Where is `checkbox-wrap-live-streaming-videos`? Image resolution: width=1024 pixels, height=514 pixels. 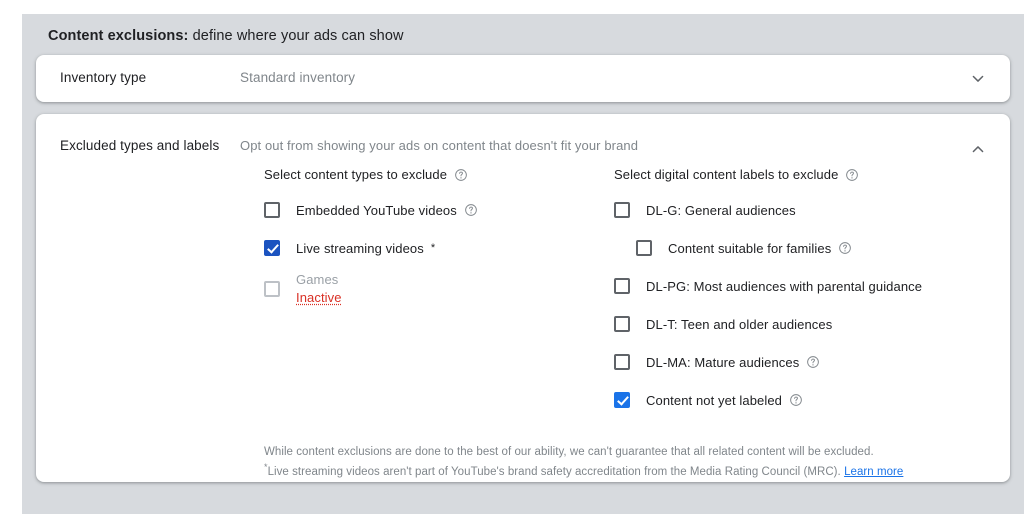 checkbox-wrap-live-streaming-videos is located at coordinates (272, 248).